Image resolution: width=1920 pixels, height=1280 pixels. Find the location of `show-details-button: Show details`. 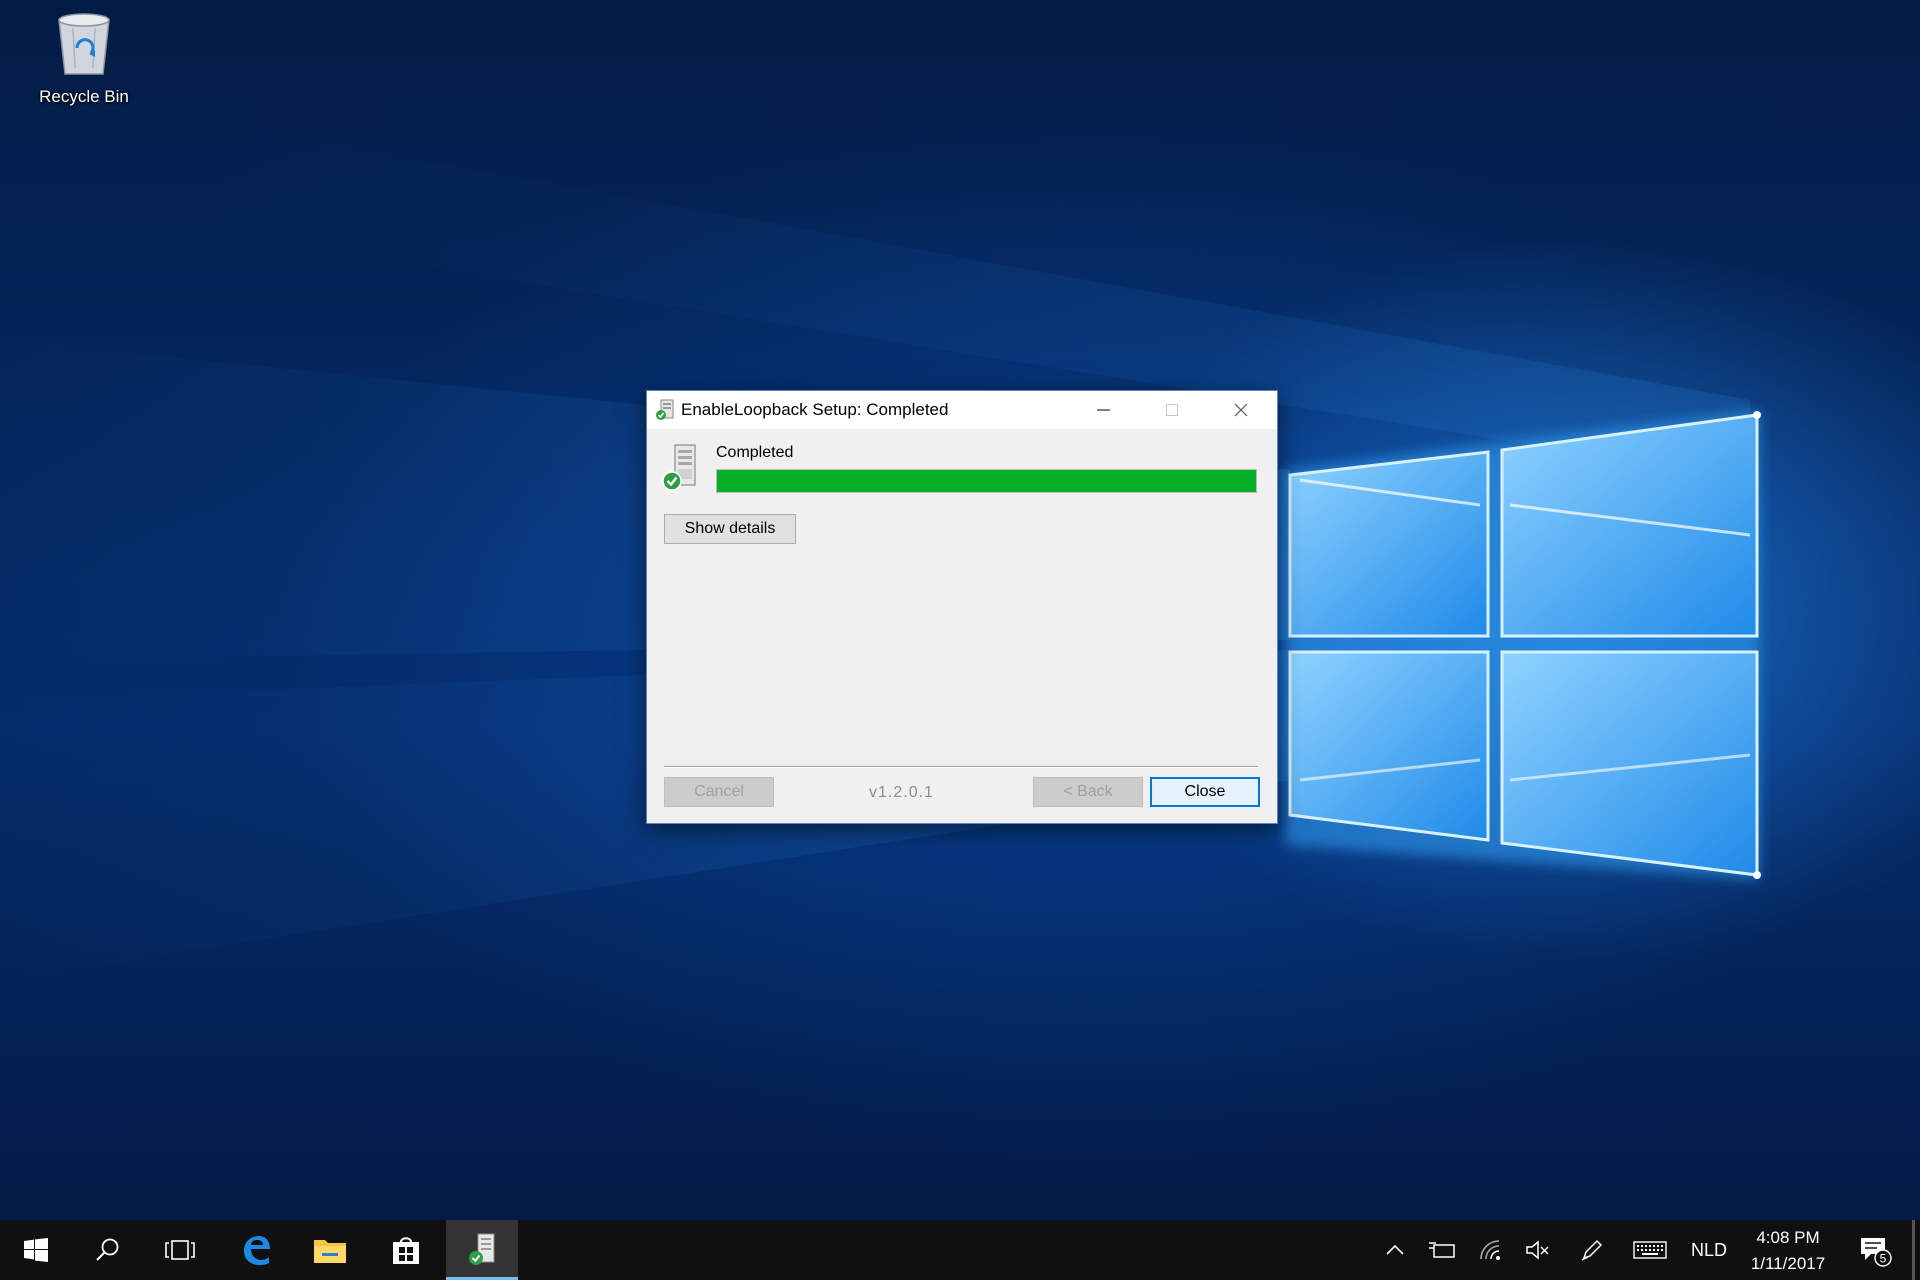

show-details-button: Show details is located at coordinates (730, 529).